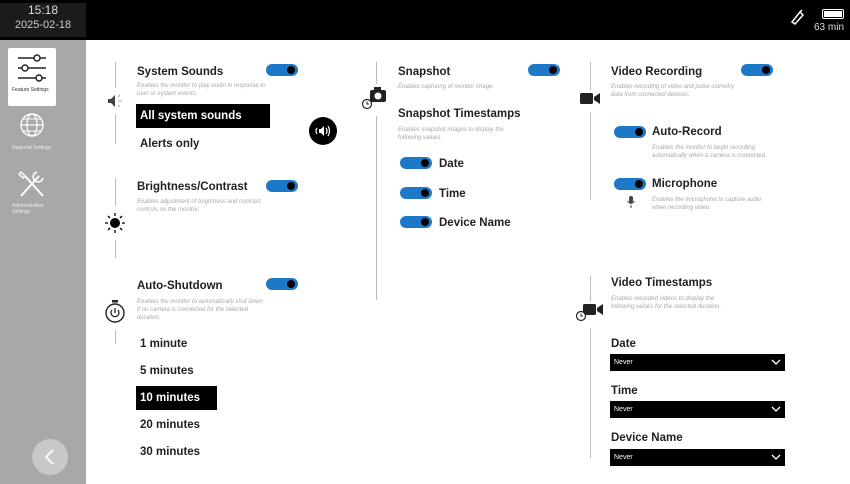 The width and height of the screenshot is (850, 484). Describe the element at coordinates (697, 362) in the screenshot. I see `video-date-select: Never` at that location.